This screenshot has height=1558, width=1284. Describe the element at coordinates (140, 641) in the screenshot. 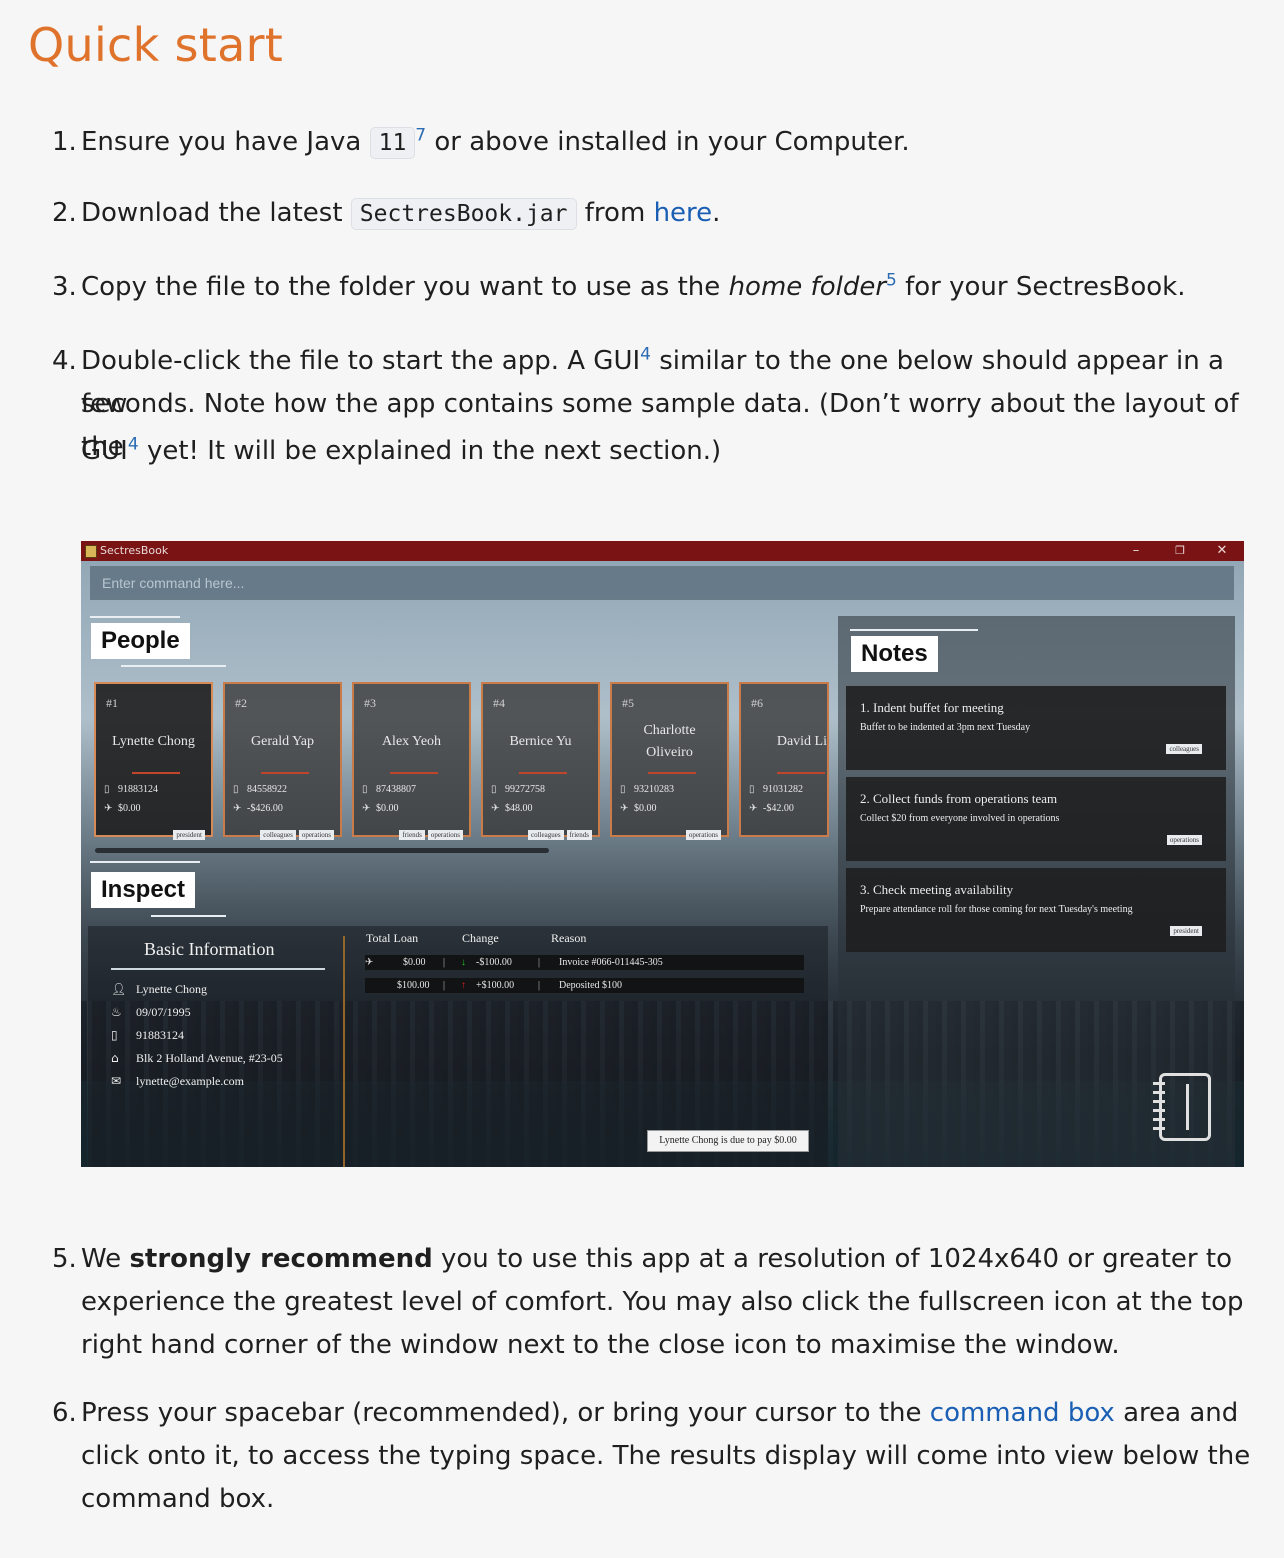

I see `people-label: People` at that location.